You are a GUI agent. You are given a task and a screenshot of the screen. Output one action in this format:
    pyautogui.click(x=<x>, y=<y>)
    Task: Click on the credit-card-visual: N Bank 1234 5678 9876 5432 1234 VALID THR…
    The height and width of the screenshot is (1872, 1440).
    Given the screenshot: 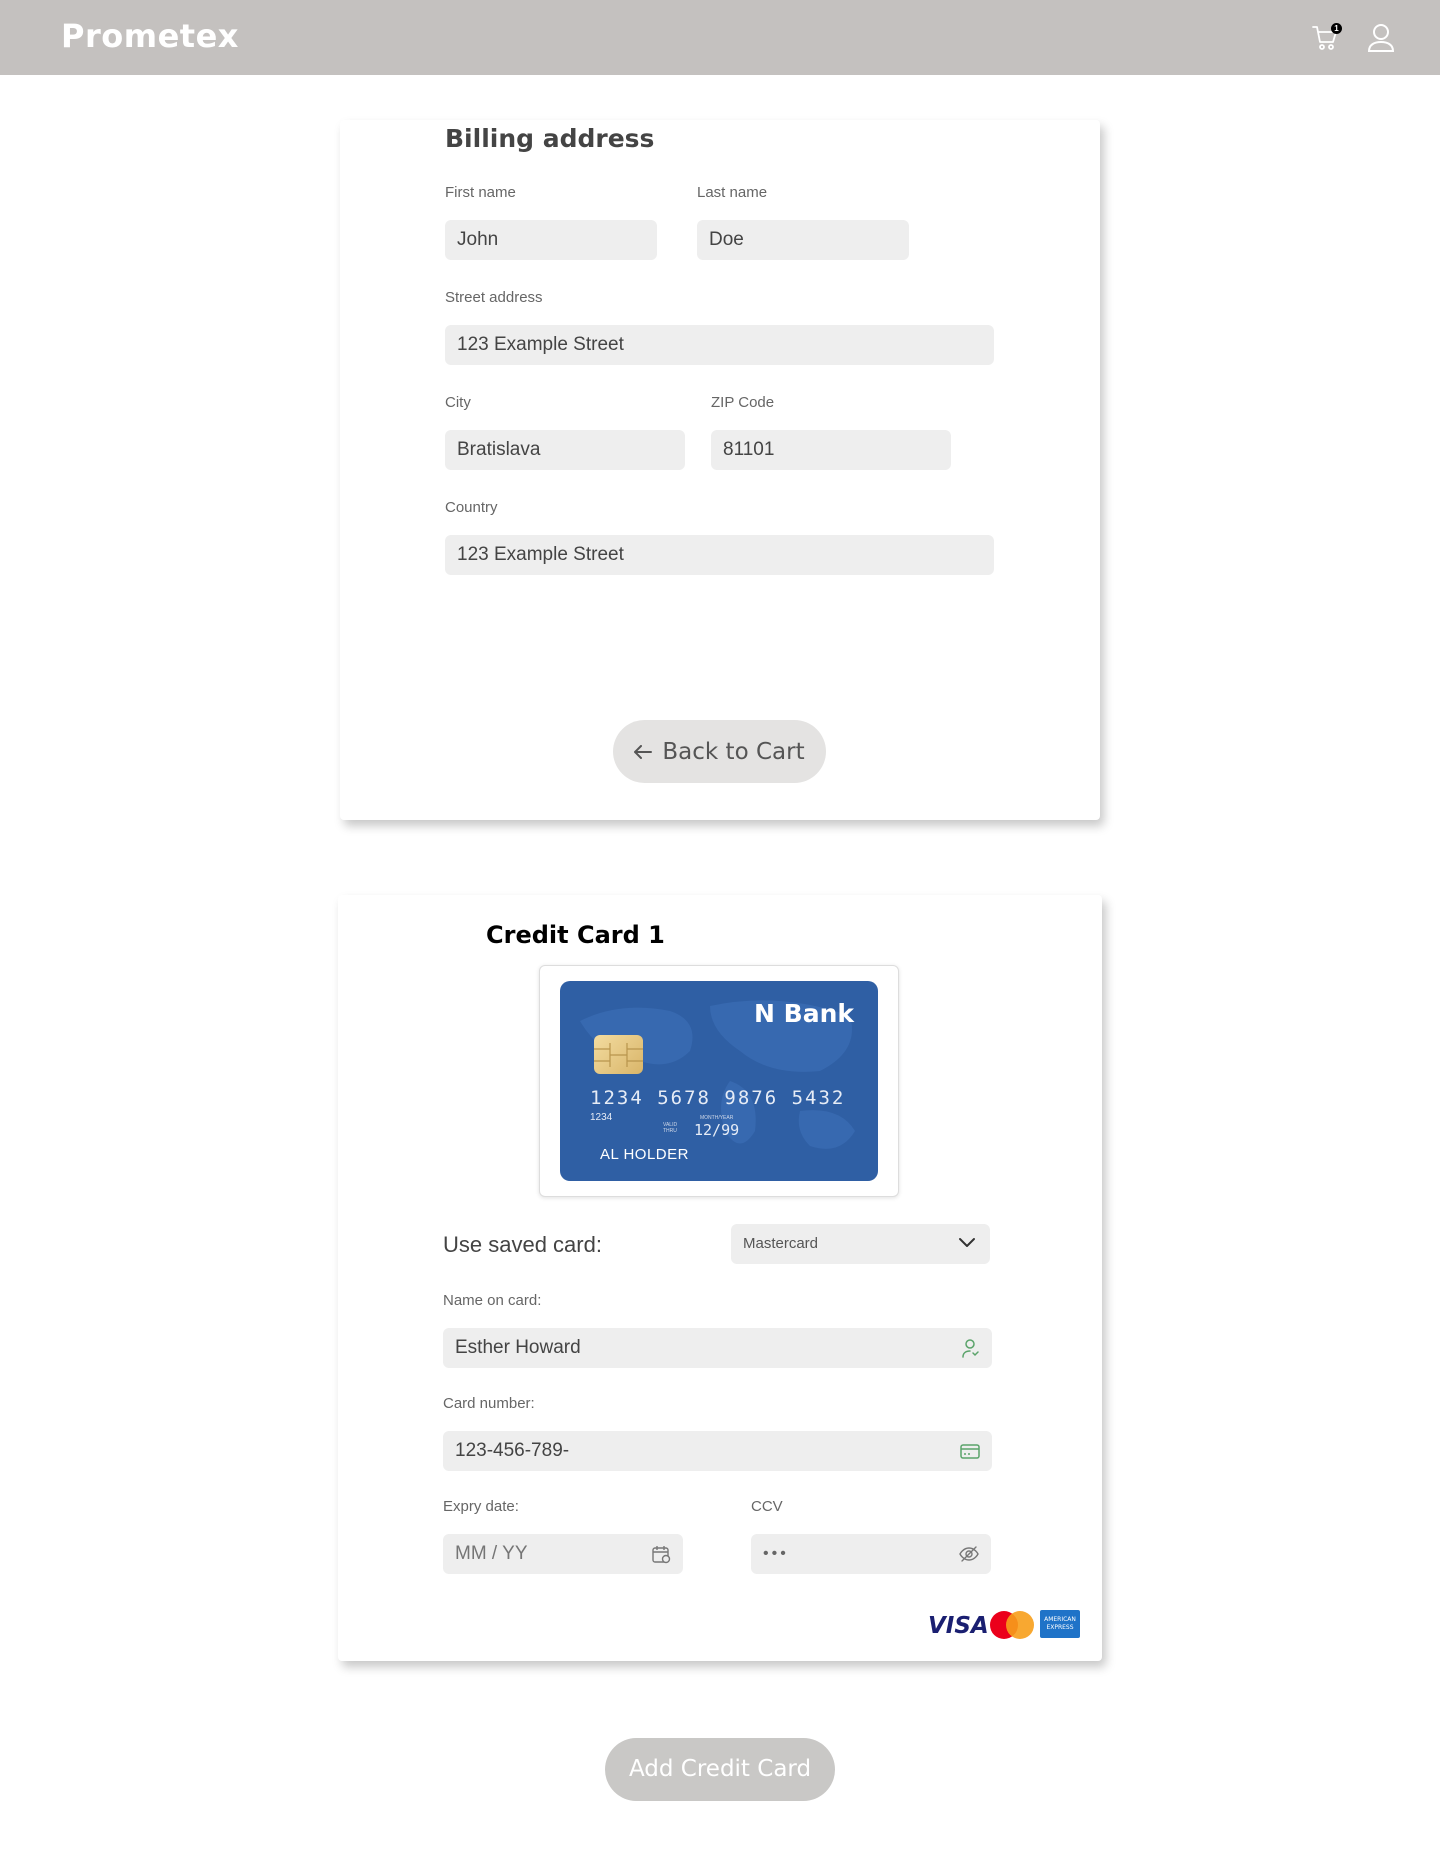 What is the action you would take?
    pyautogui.click(x=719, y=1081)
    